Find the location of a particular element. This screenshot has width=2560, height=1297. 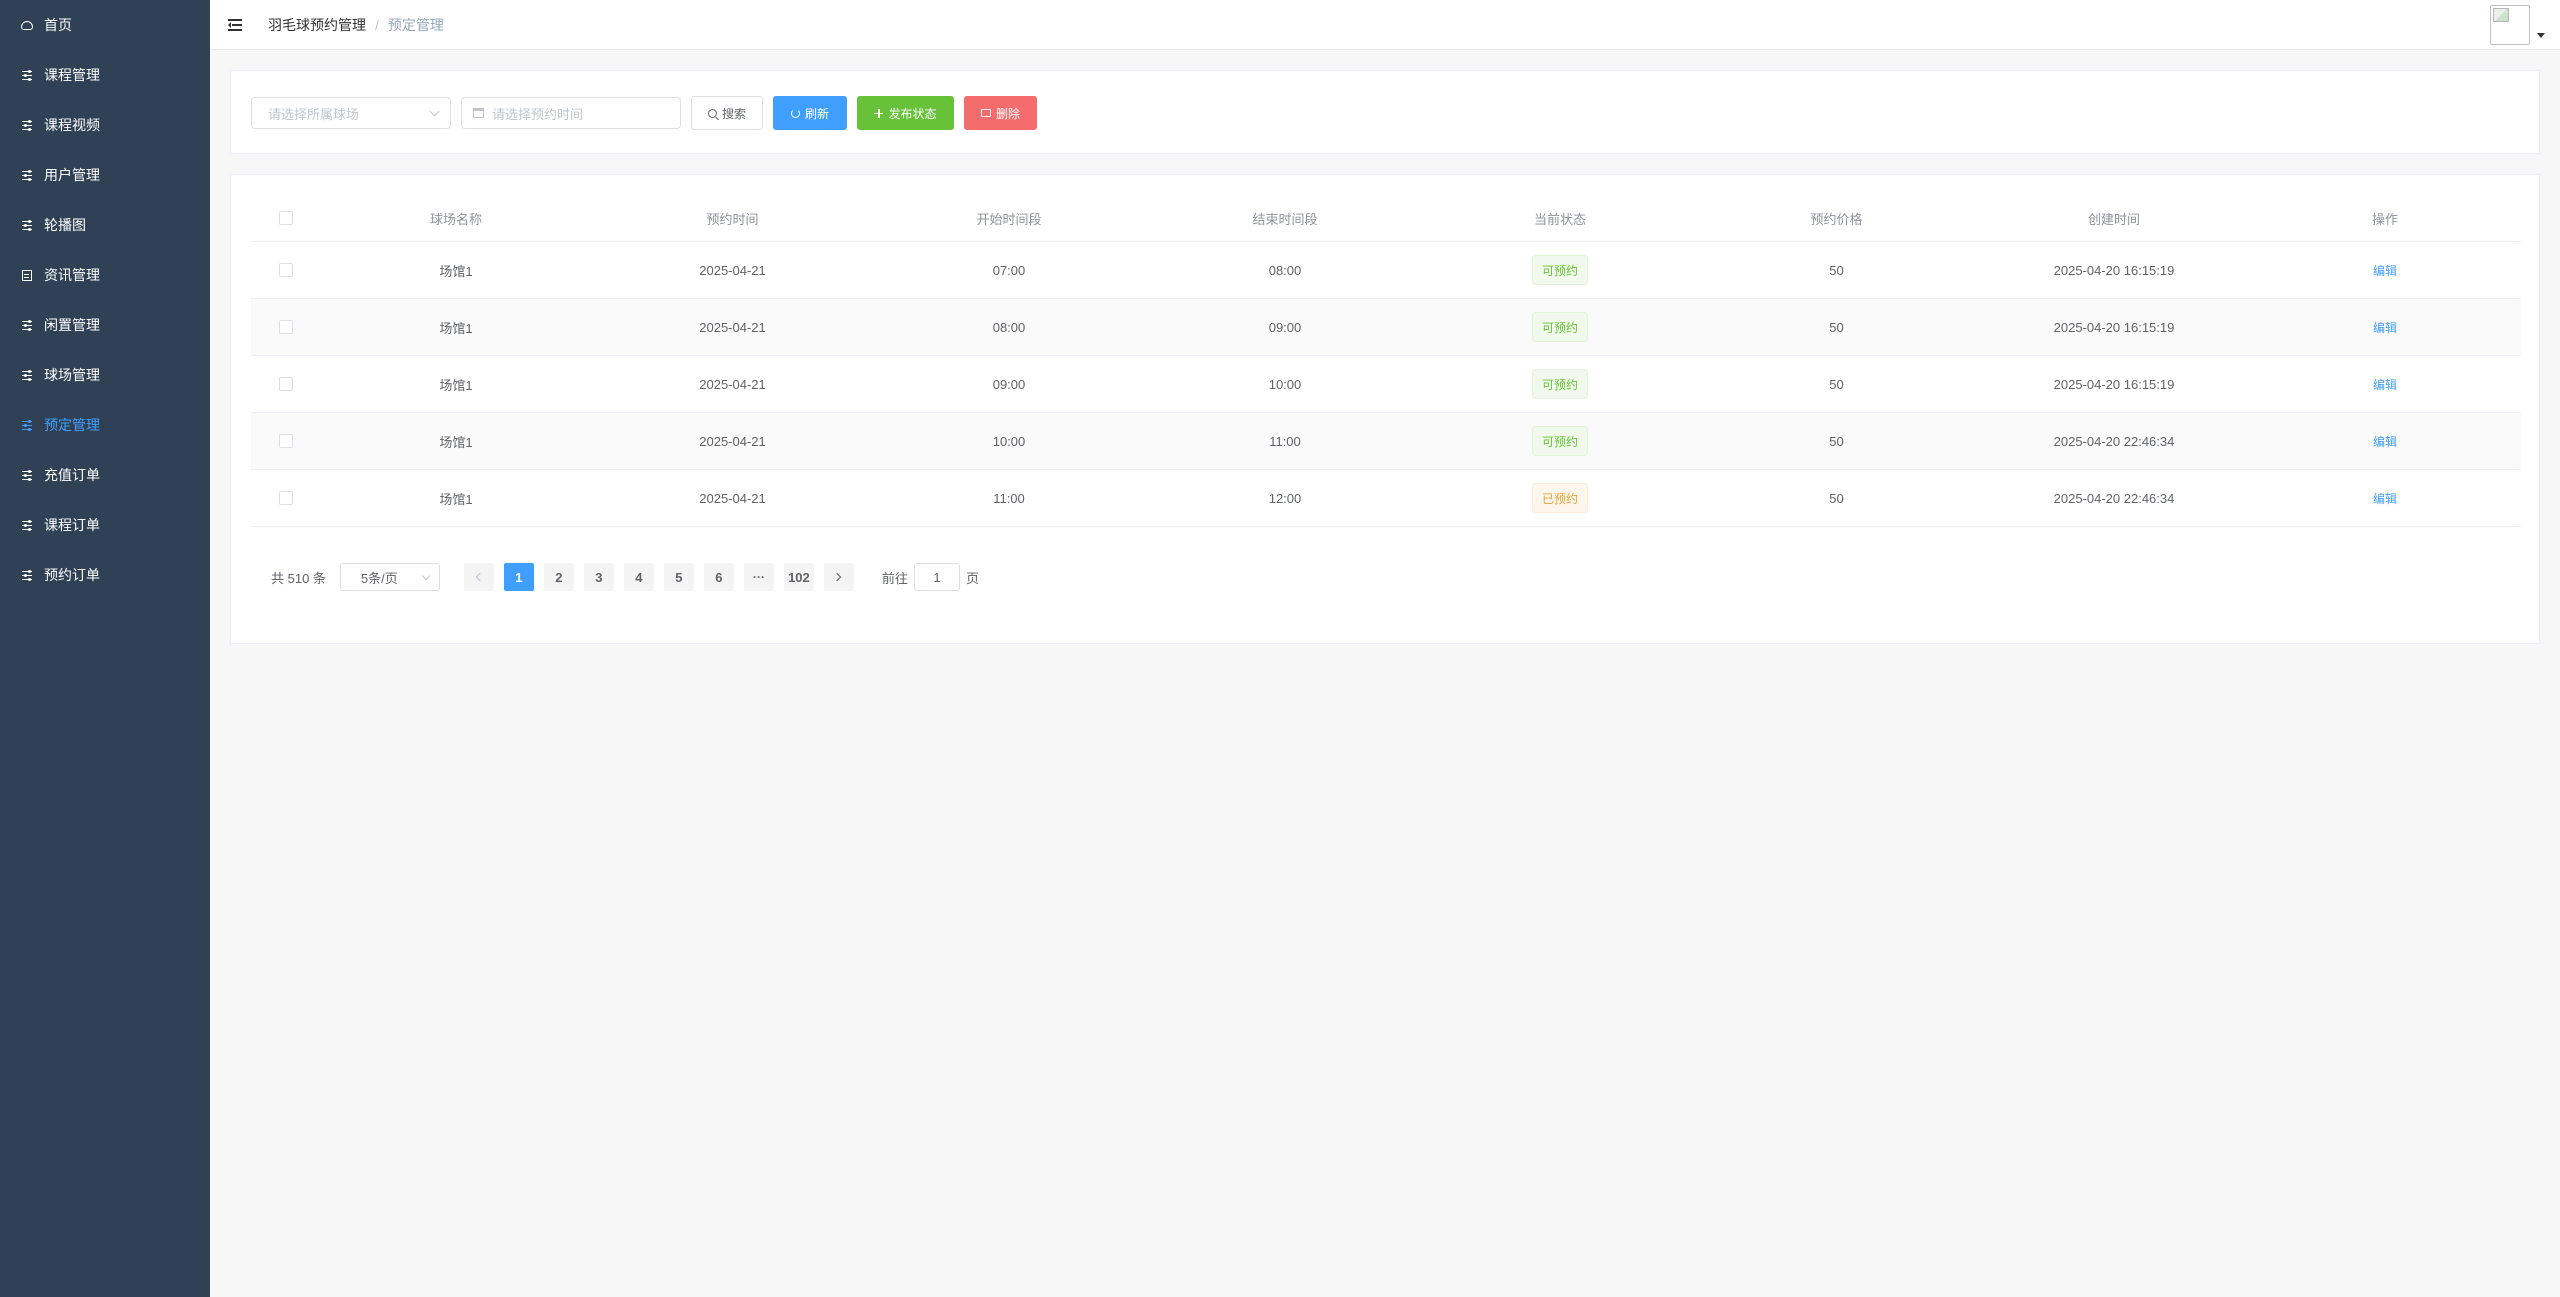

refresh-button-label: 刷新 is located at coordinates (816, 113).